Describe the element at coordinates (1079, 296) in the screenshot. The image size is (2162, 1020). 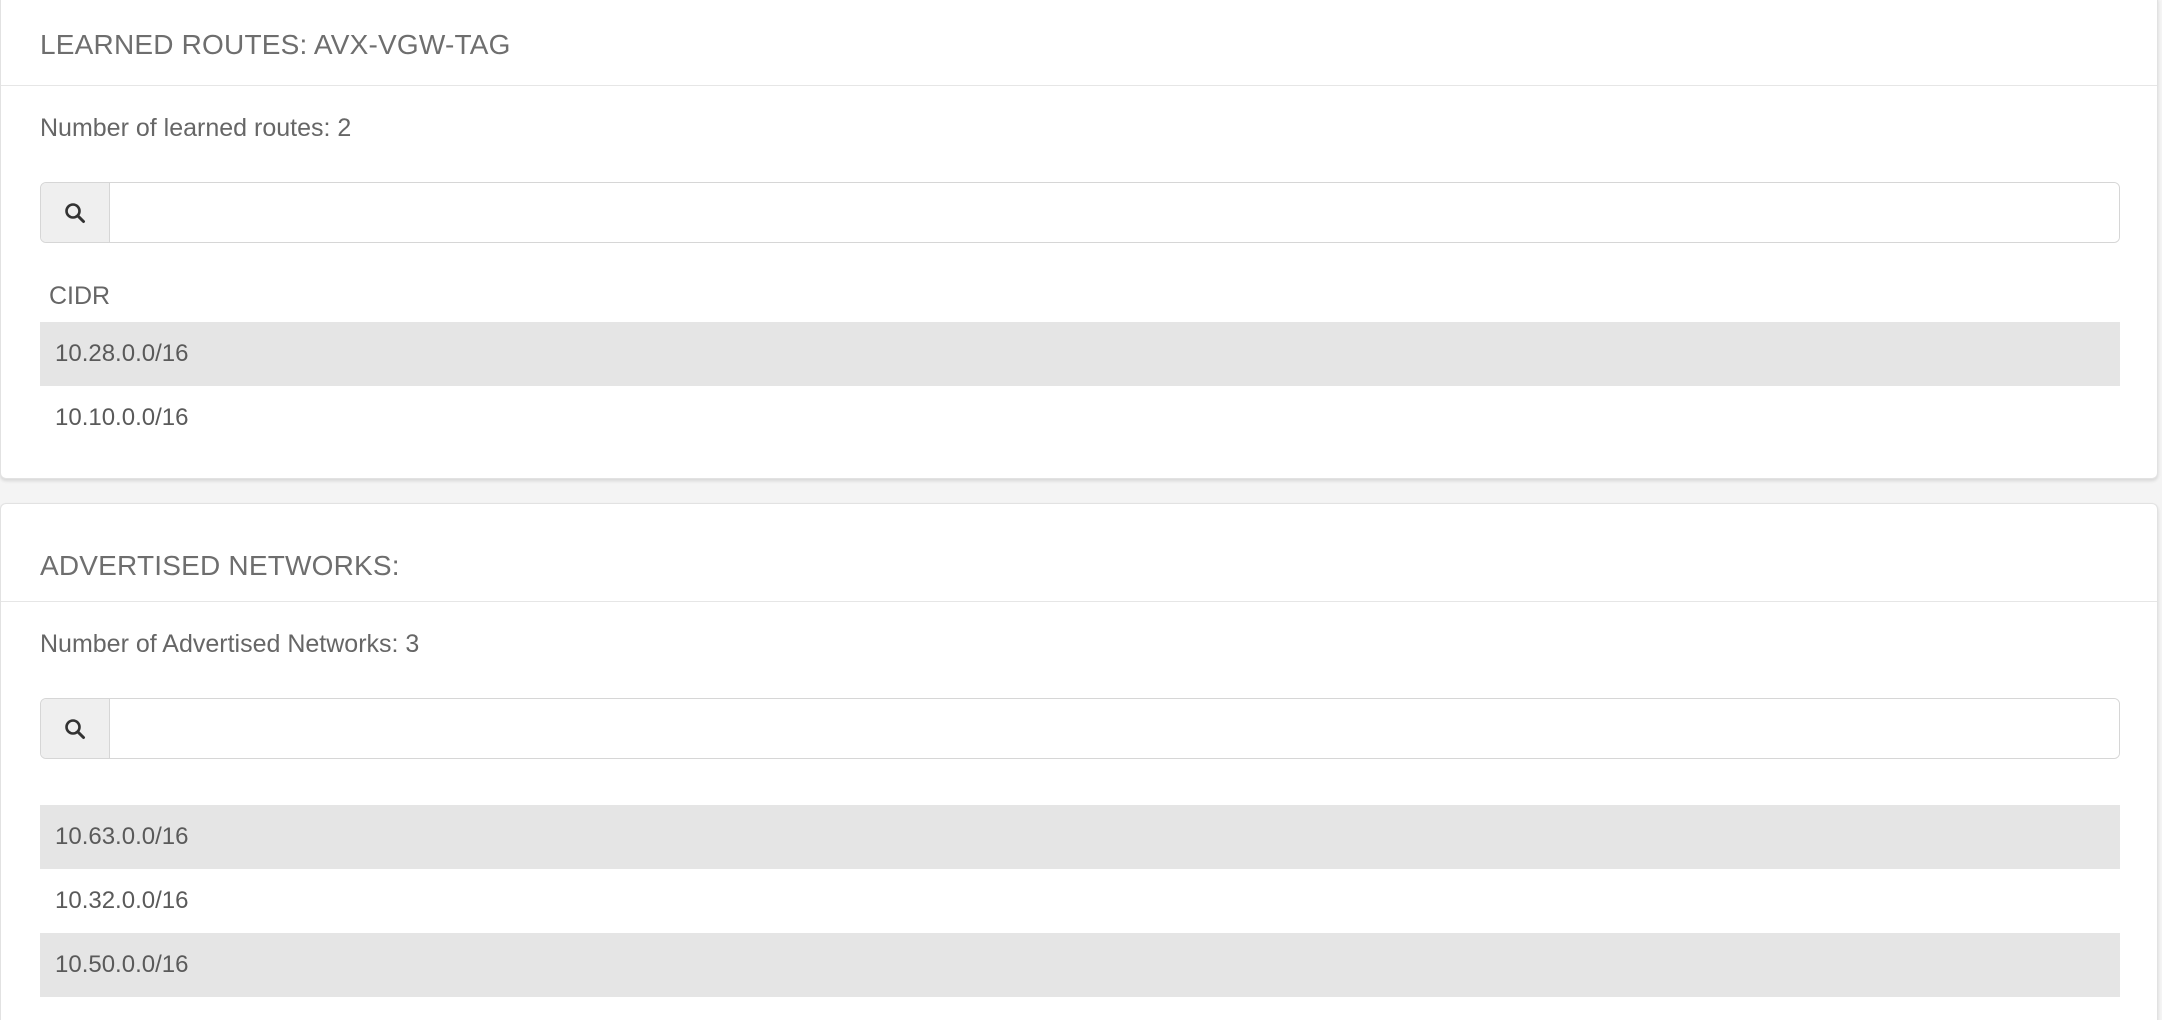
I see `cidr-column-header: CIDR` at that location.